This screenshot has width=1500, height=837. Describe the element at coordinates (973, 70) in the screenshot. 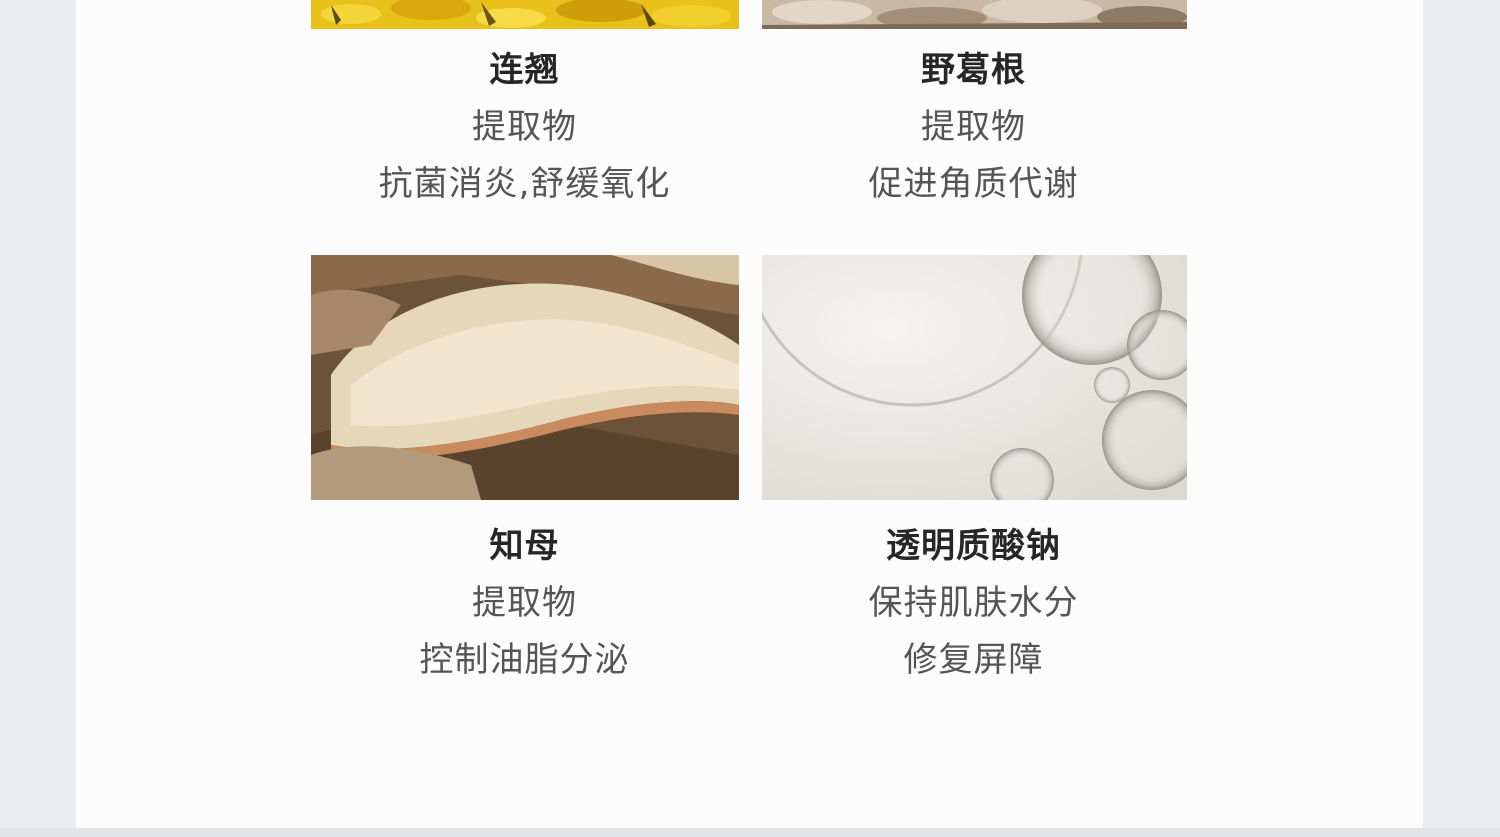

I see `ingredient-name: 野葛根` at that location.